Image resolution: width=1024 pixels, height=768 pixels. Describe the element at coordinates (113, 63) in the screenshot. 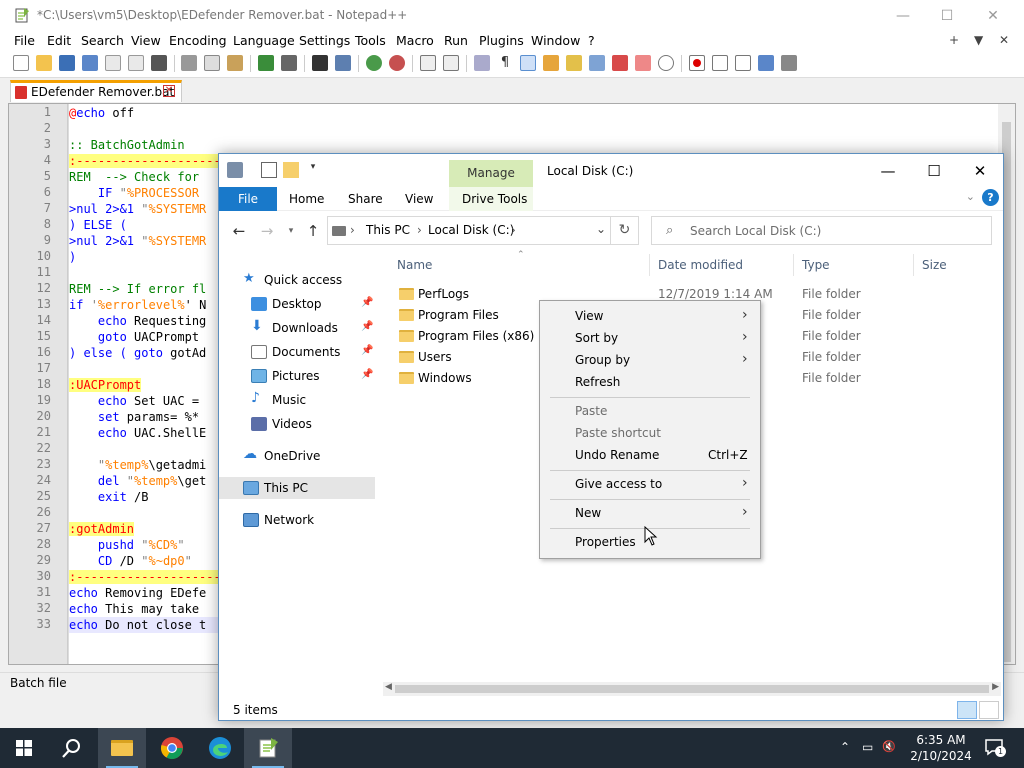

I see `close-file-icon` at that location.